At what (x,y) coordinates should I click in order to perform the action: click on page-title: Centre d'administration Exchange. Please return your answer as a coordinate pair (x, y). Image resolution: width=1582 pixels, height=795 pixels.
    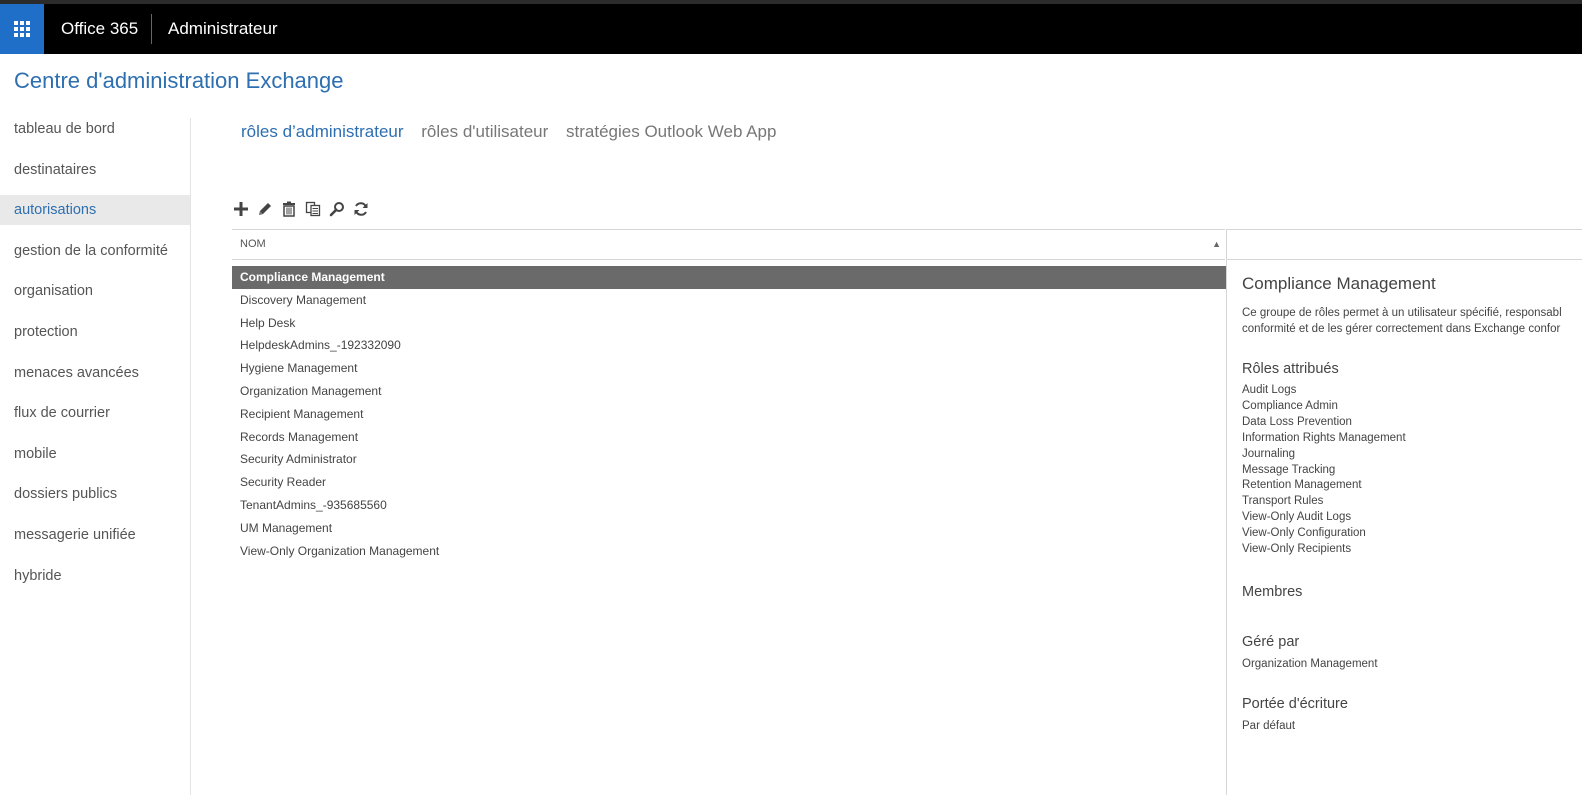
    Looking at the image, I should click on (179, 80).